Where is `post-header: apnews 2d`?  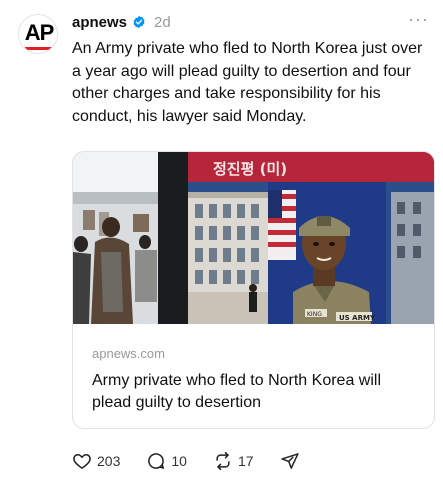 post-header: apnews 2d is located at coordinates (121, 22).